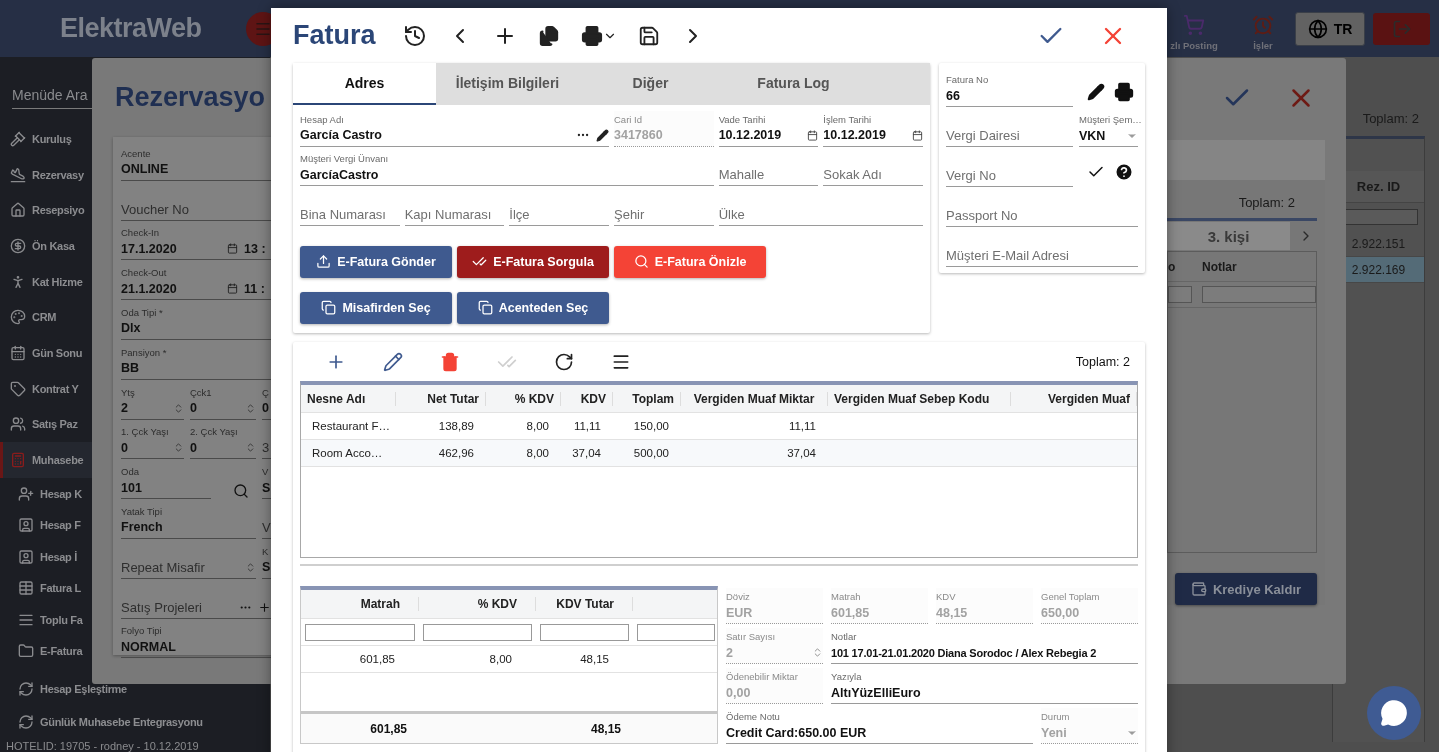 This screenshot has width=1439, height=752. I want to click on column-header: Vergiden Muaf Sebep Kodu, so click(919, 398).